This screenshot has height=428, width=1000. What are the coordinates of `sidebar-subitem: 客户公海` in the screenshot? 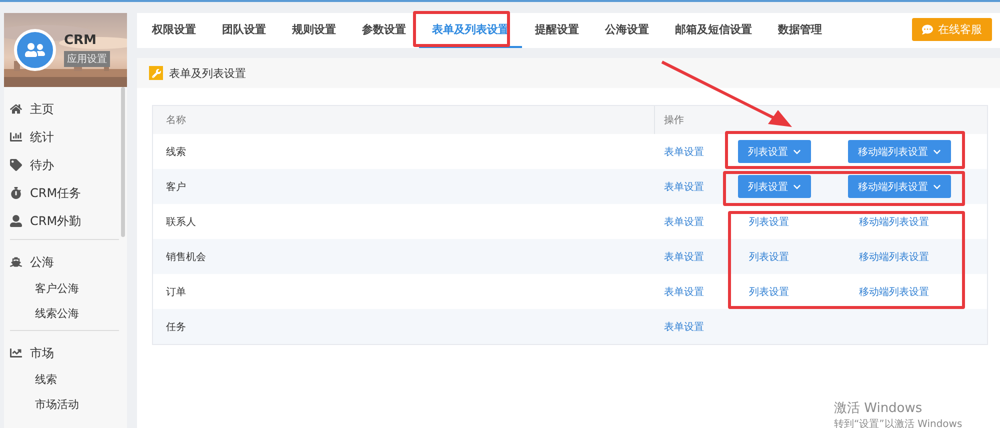 It's located at (64, 288).